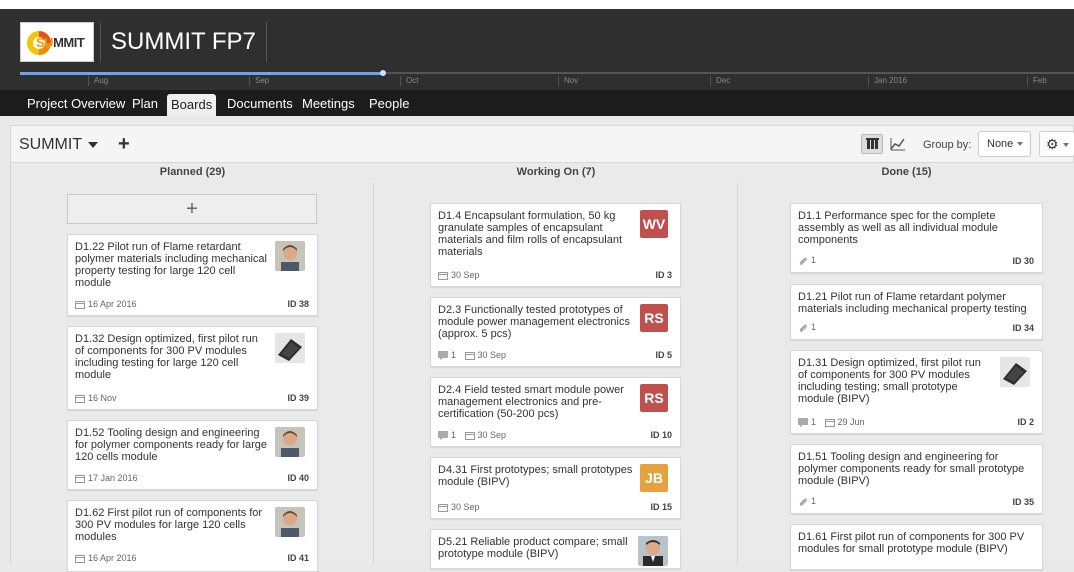 This screenshot has height=572, width=1074. I want to click on card-id: ID 15, so click(661, 507).